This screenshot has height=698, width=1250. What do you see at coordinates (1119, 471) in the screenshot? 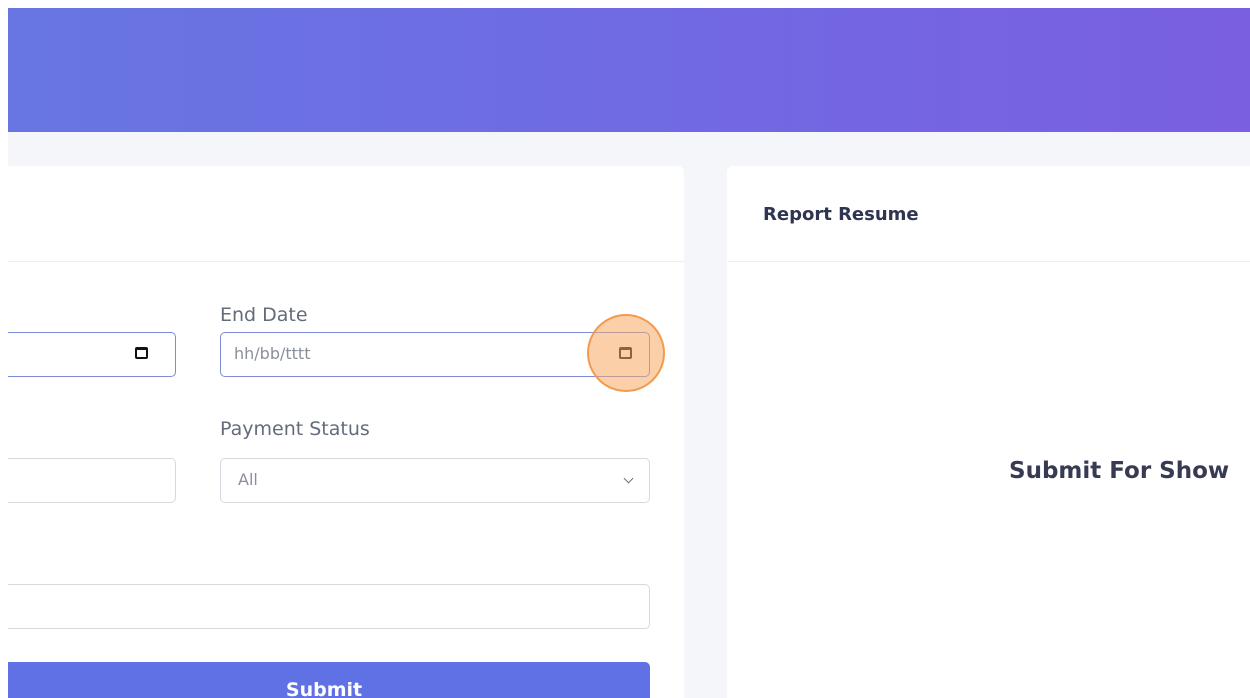
I see `report-empty-message: Submit For Show` at bounding box center [1119, 471].